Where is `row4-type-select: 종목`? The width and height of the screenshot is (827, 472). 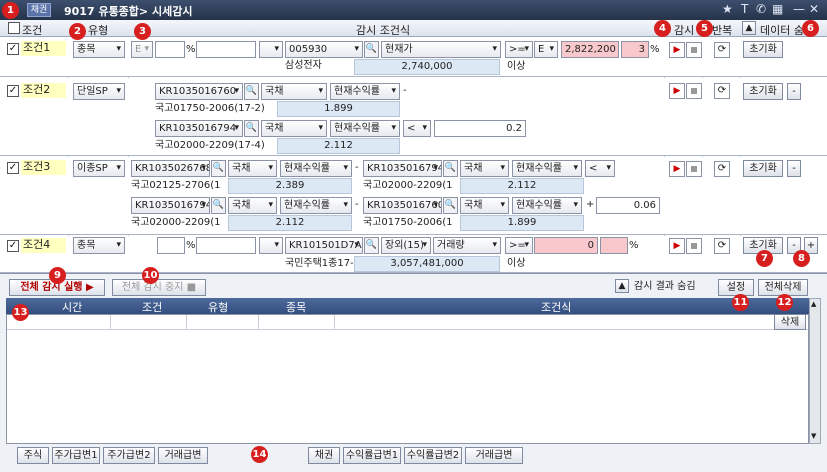
row4-type-select: 종목 is located at coordinates (99, 245).